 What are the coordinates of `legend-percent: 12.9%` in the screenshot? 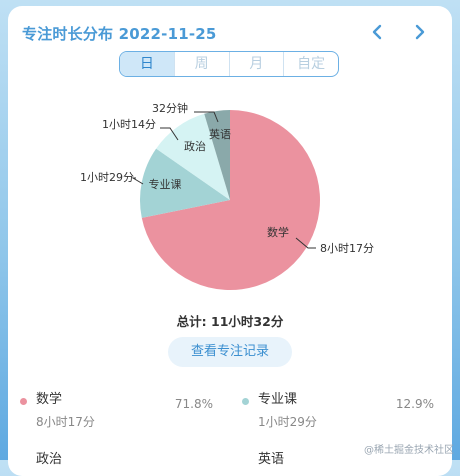 It's located at (414, 404).